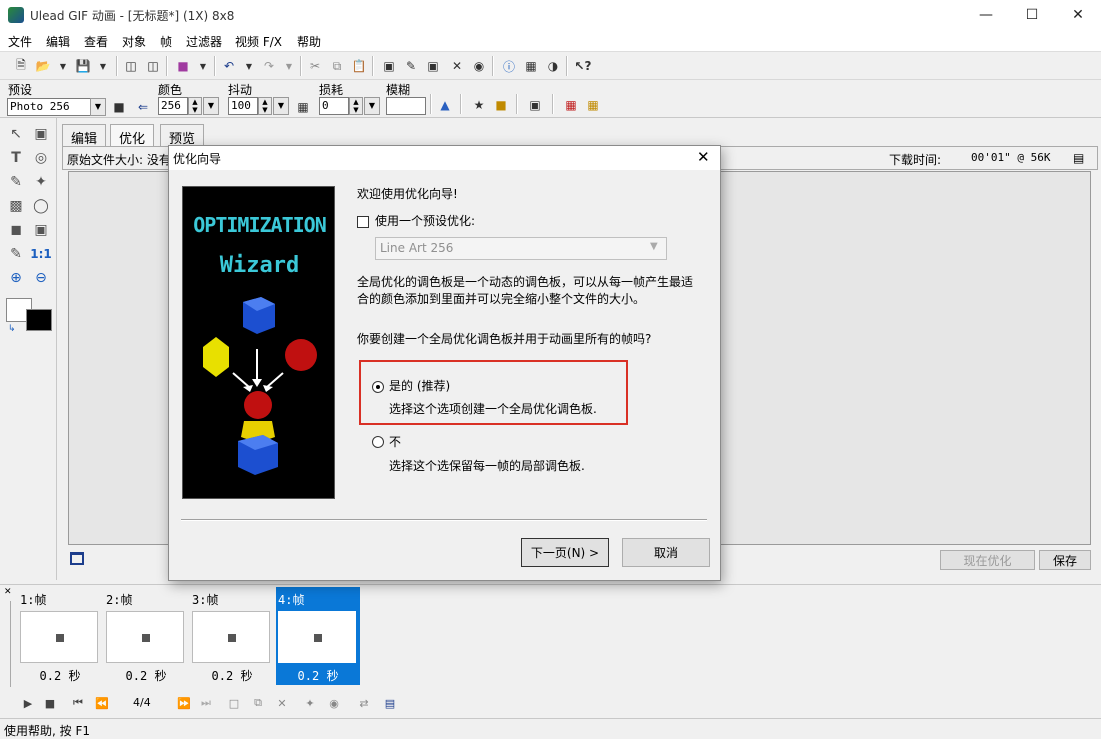 Image resolution: width=1101 pixels, height=739 pixels. I want to click on tab-edit: 编辑, so click(84, 135).